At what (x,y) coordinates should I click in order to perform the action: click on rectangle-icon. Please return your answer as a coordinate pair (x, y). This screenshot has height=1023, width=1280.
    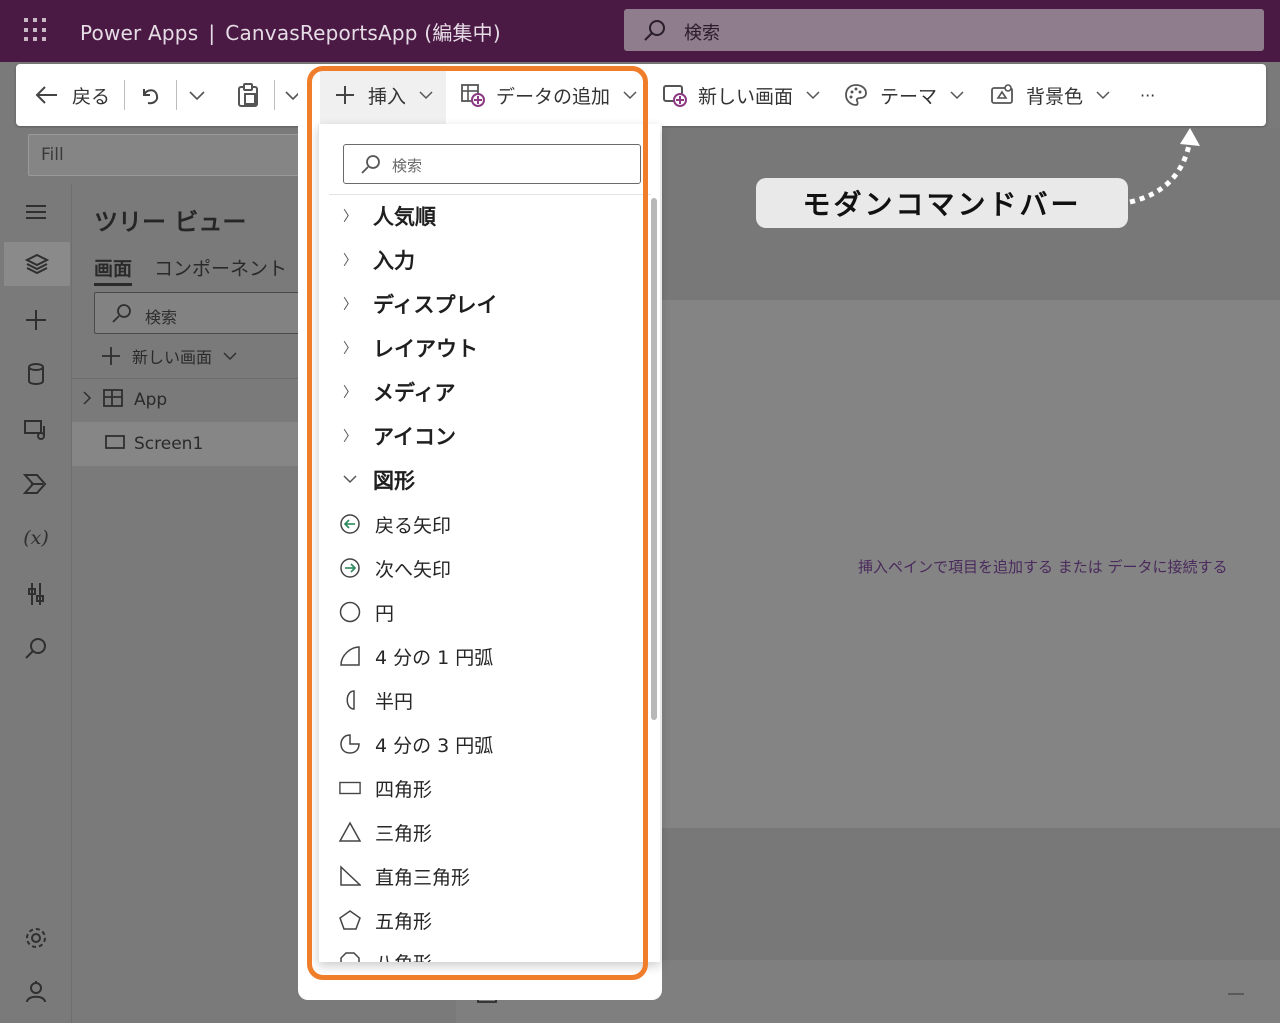
    Looking at the image, I should click on (350, 788).